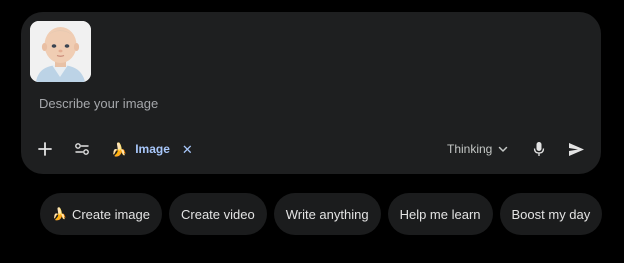  I want to click on close-icon: ✕, so click(187, 149).